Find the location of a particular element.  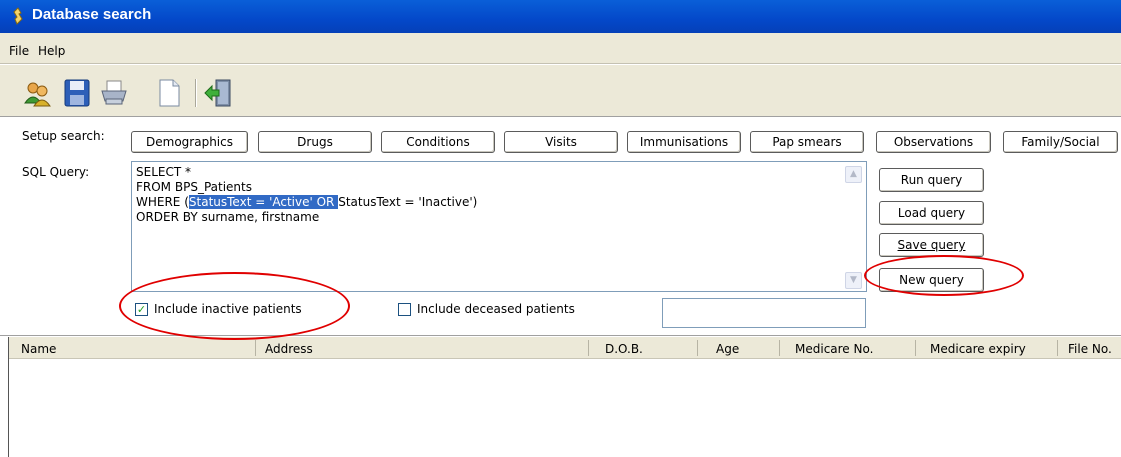

save-query-button: Save query is located at coordinates (931, 245).